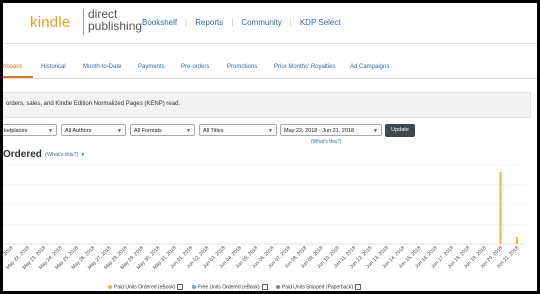 The image size is (540, 294). I want to click on authors-value: All Authors, so click(78, 131).